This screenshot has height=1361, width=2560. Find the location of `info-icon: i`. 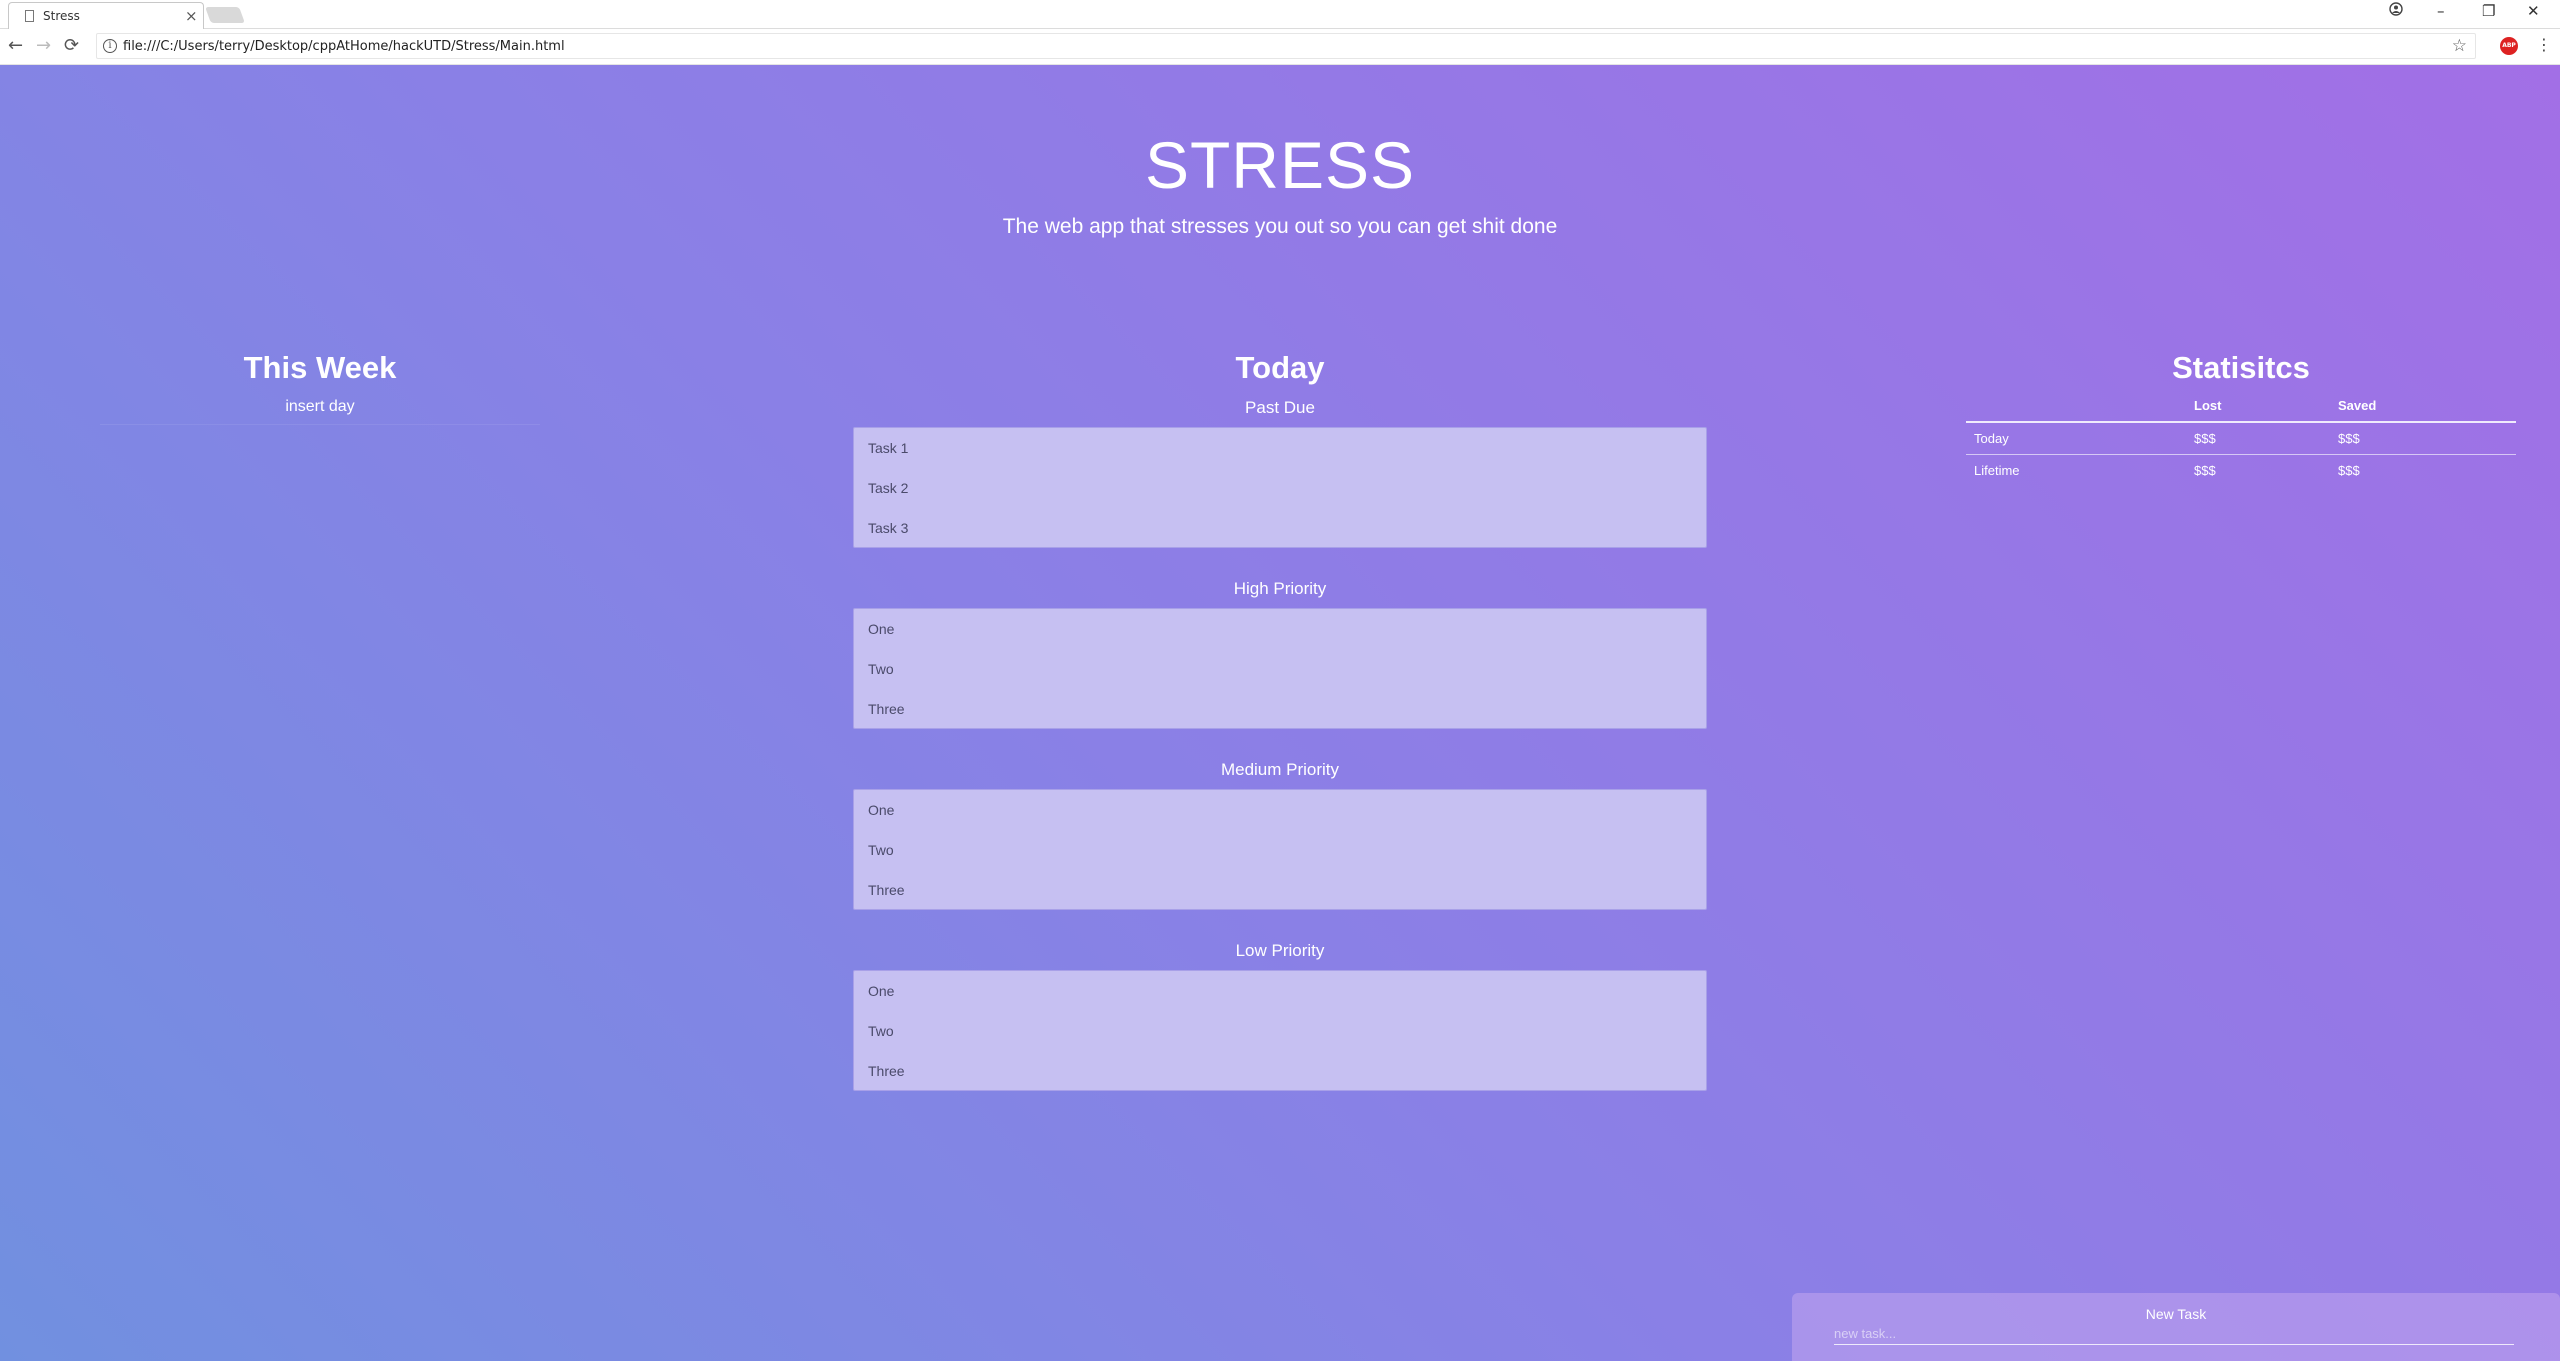

info-icon: i is located at coordinates (110, 46).